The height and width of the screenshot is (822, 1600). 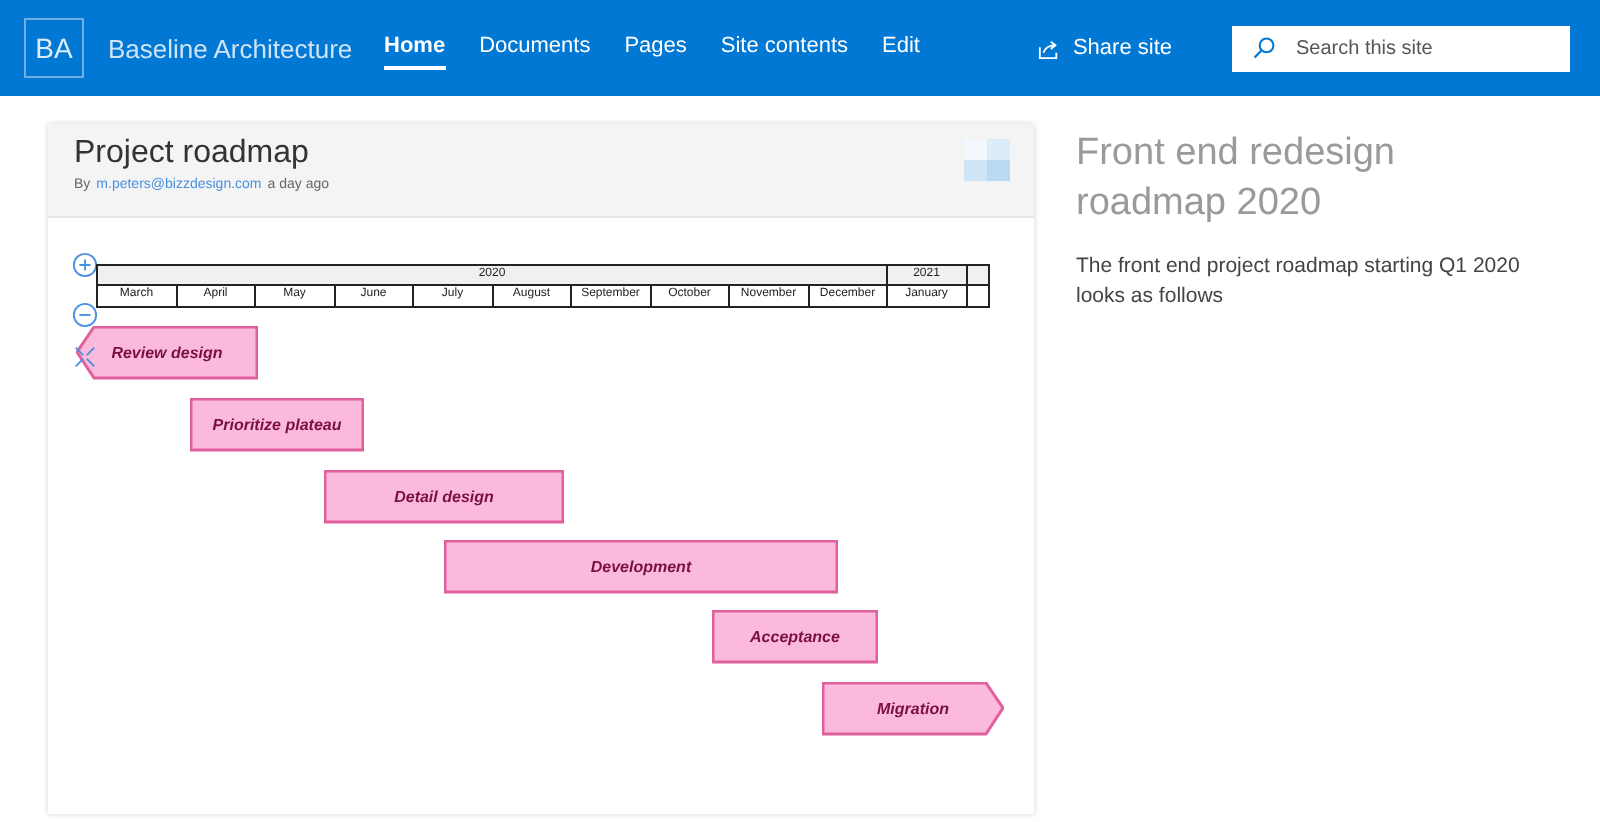 I want to click on task-bar: Detail design, so click(x=444, y=497).